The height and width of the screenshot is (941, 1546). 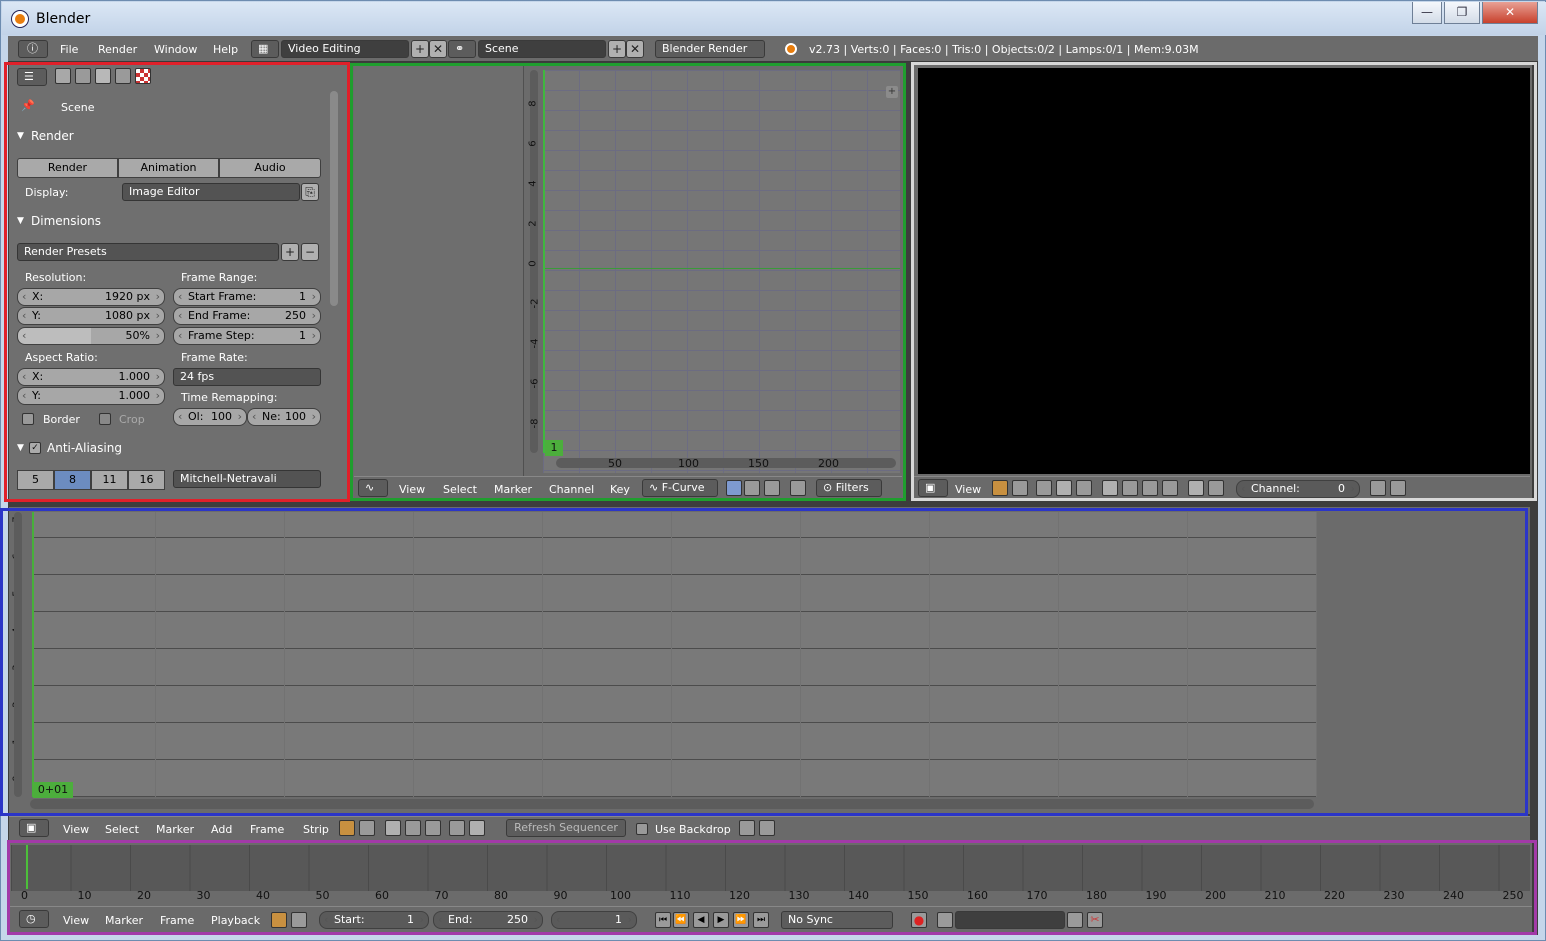 What do you see at coordinates (175, 49) in the screenshot?
I see `menu-window: Window` at bounding box center [175, 49].